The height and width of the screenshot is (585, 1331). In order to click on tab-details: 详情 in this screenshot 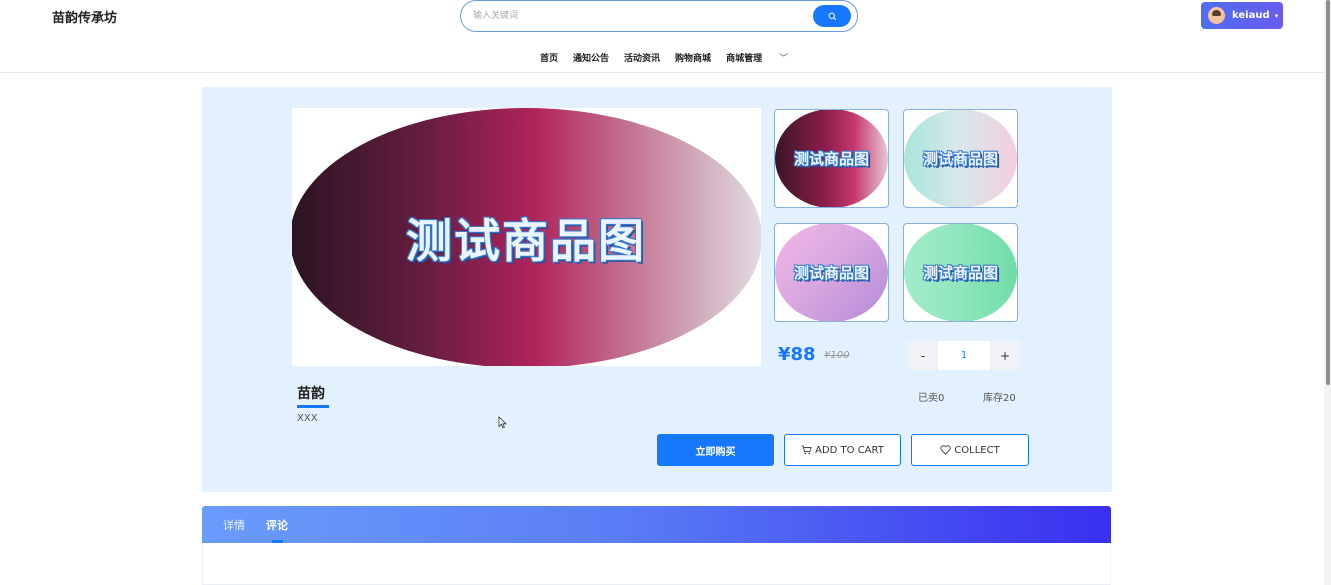, I will do `click(234, 525)`.